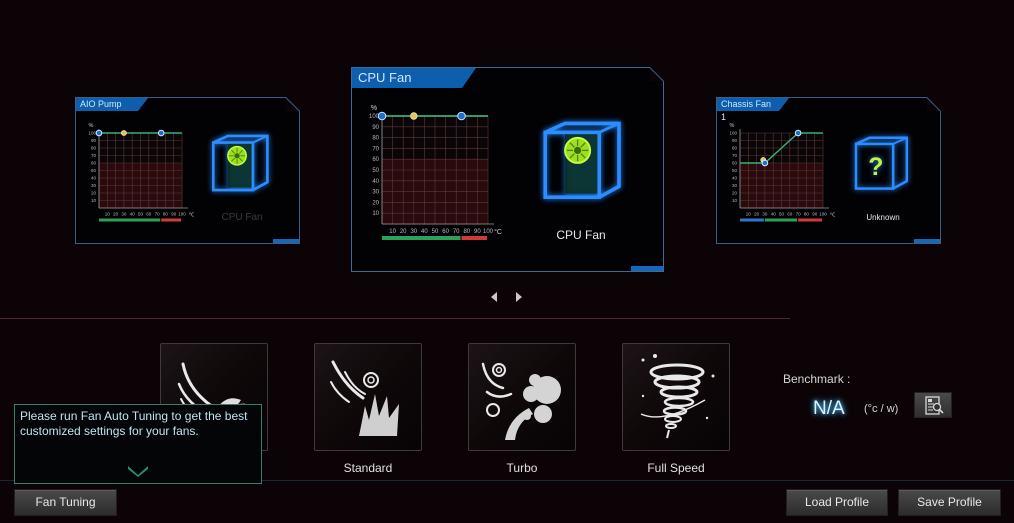 The image size is (1014, 523). Describe the element at coordinates (94, 155) in the screenshot. I see `y-tick-label: 70` at that location.